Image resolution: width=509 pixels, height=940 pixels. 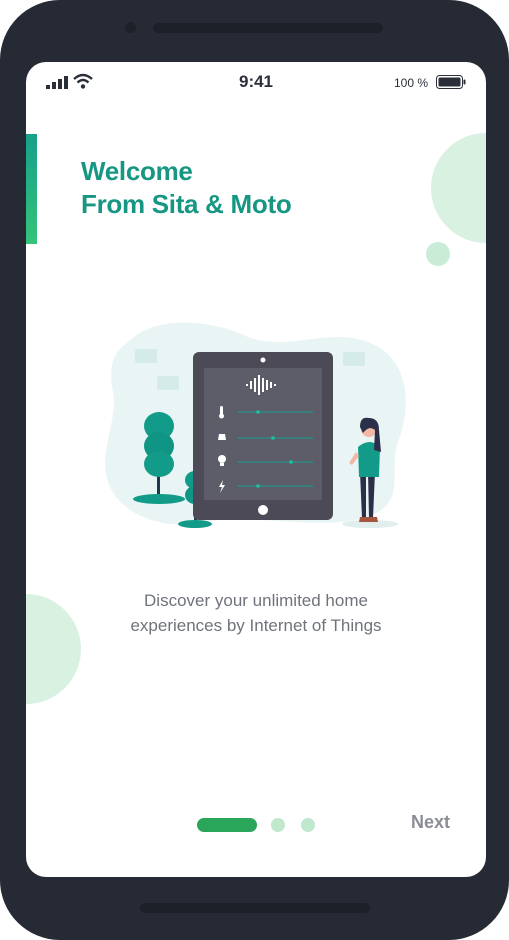 I want to click on status-bar: 9:41 100 %, so click(x=256, y=83).